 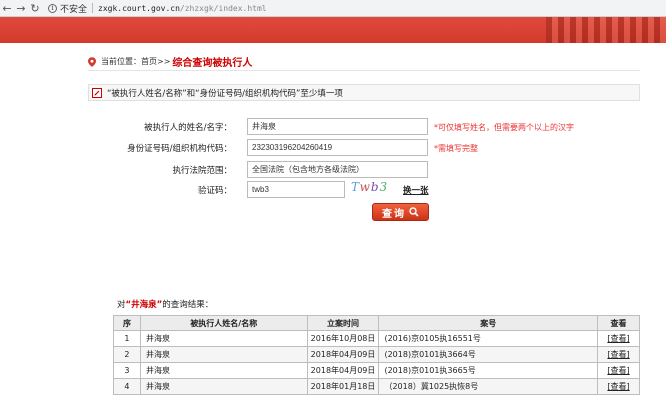 I want to click on column-header: 立案时间, so click(x=343, y=323).